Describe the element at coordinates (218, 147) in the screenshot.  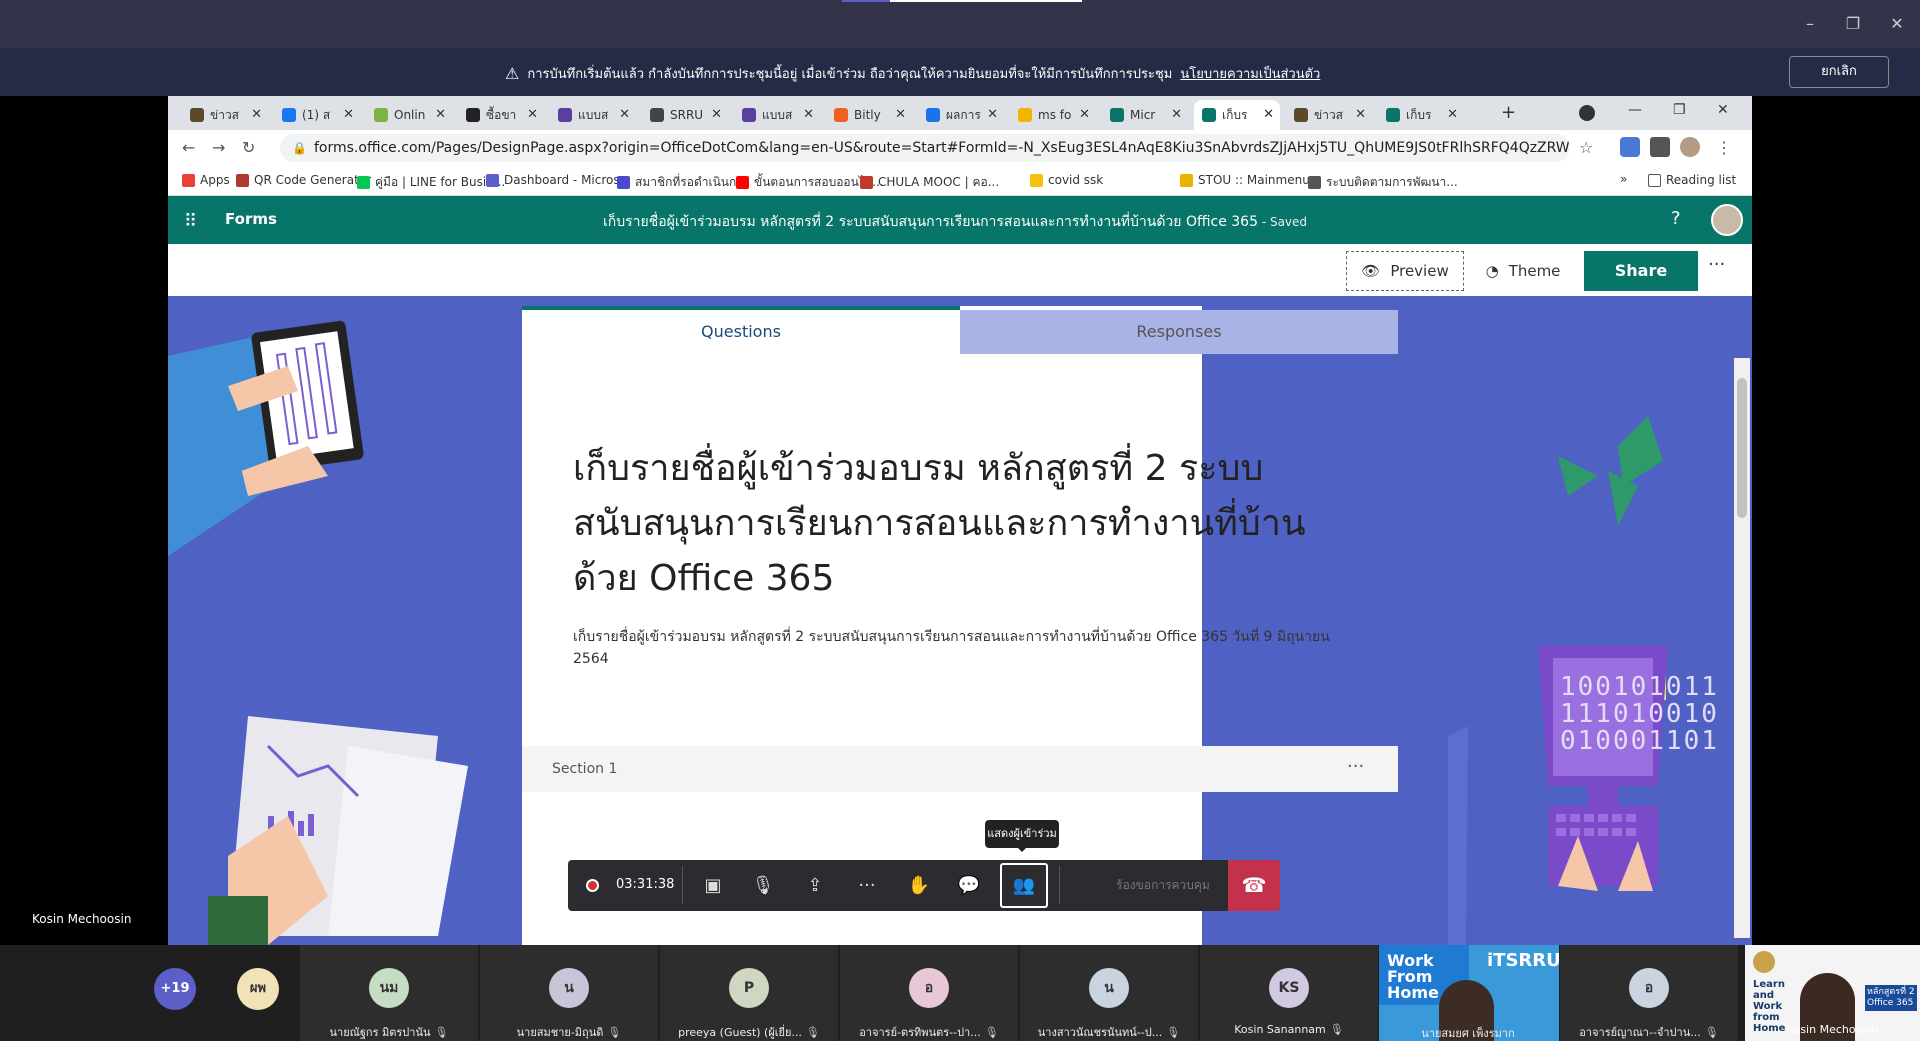
I see `forward-icon: →` at that location.